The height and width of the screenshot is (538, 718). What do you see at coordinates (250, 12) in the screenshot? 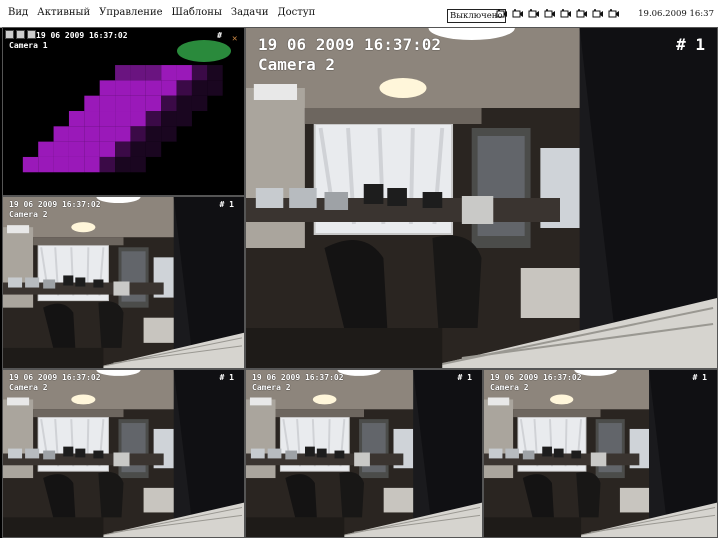
I see `menu-tasks: Задачи` at bounding box center [250, 12].